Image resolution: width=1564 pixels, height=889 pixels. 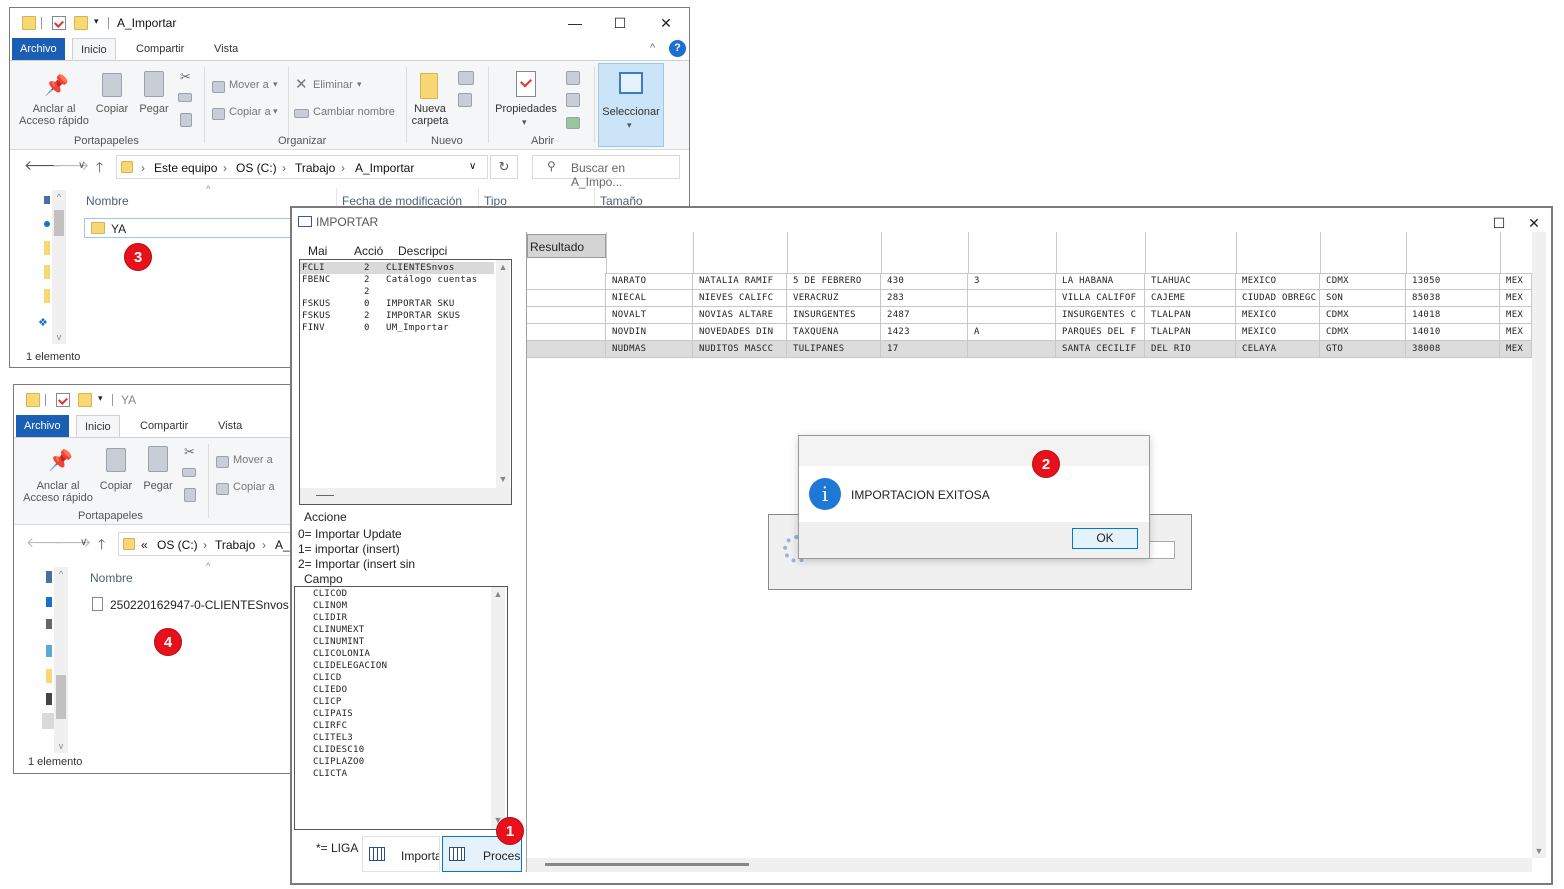 I want to click on open-icon, so click(x=573, y=78).